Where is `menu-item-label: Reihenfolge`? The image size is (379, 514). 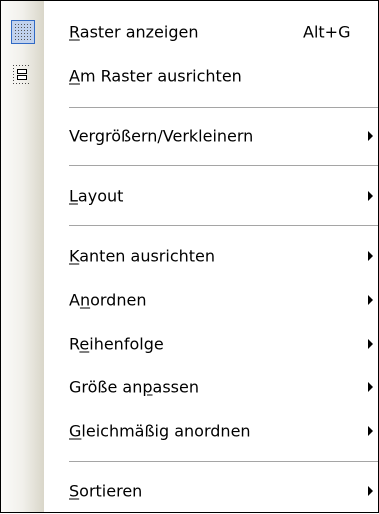 menu-item-label: Reihenfolge is located at coordinates (116, 344).